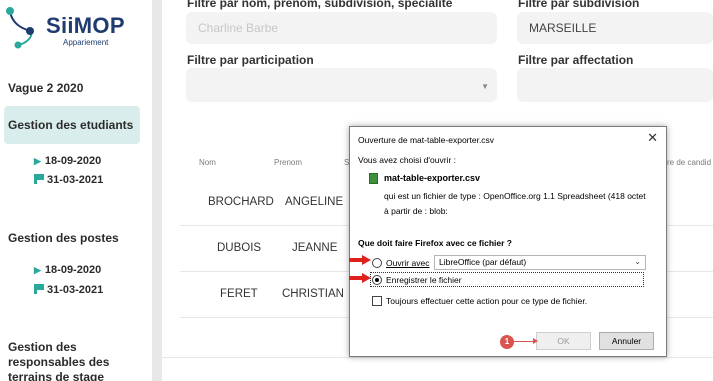 This screenshot has height=381, width=713. Describe the element at coordinates (341, 85) in the screenshot. I see `filter-participation-select: ▼` at that location.